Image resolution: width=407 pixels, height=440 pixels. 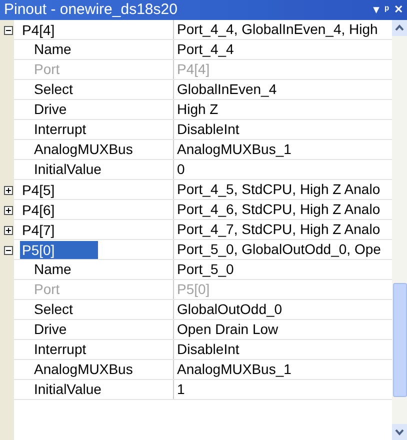 What do you see at coordinates (377, 10) in the screenshot?
I see `dropdown-button: ▾` at bounding box center [377, 10].